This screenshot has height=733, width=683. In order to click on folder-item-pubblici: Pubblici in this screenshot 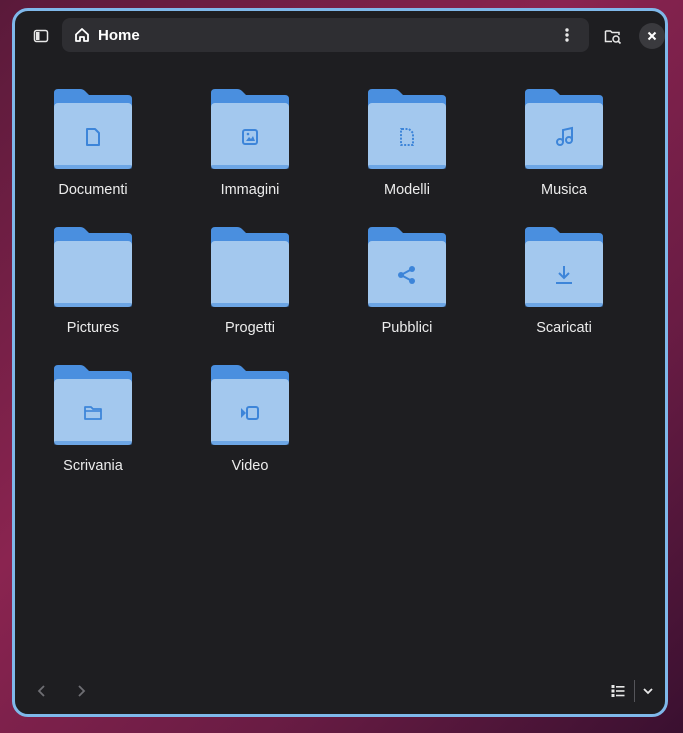, I will do `click(407, 289)`.